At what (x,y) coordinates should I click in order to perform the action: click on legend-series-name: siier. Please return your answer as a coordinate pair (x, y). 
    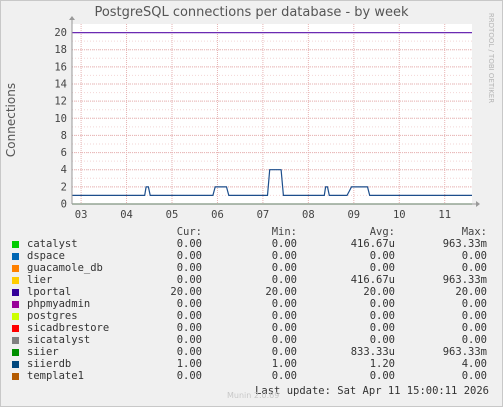
    Looking at the image, I should click on (43, 352).